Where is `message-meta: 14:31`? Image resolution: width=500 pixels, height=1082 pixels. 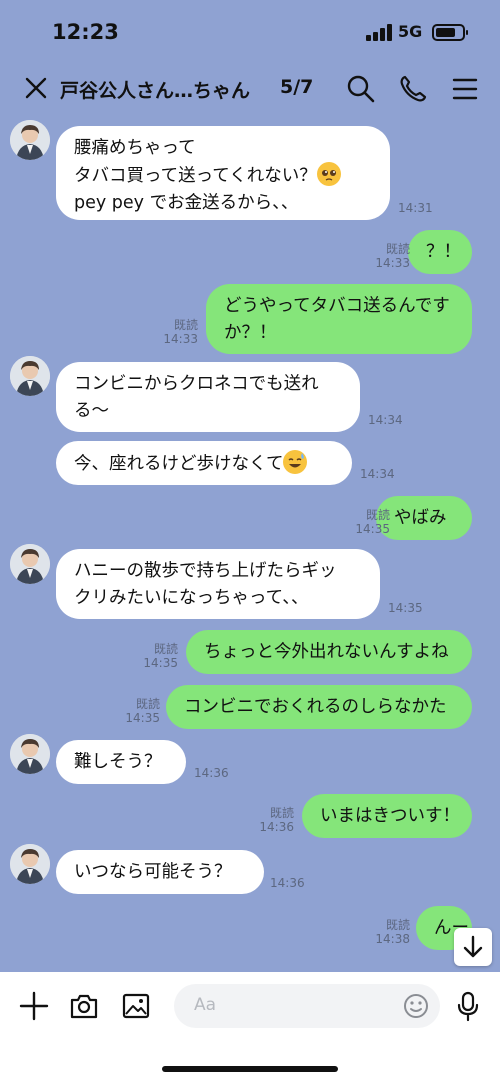
message-meta: 14:31 is located at coordinates (415, 208).